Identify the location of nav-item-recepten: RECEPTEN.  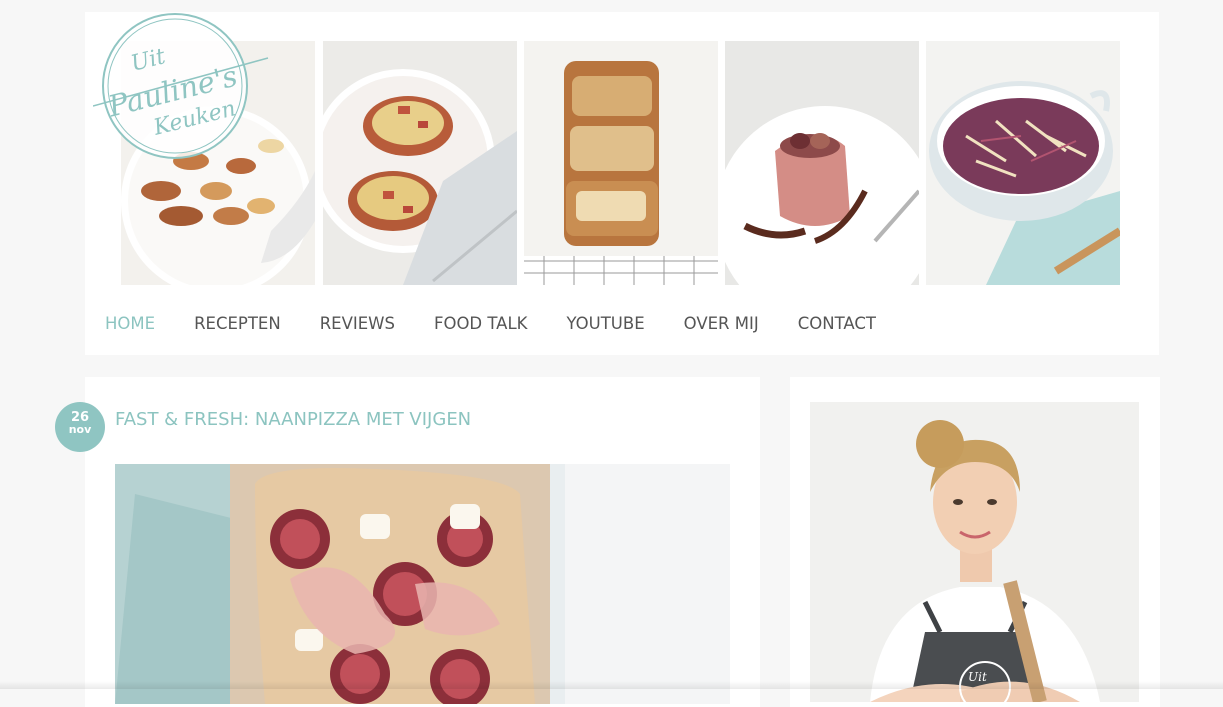
(237, 326).